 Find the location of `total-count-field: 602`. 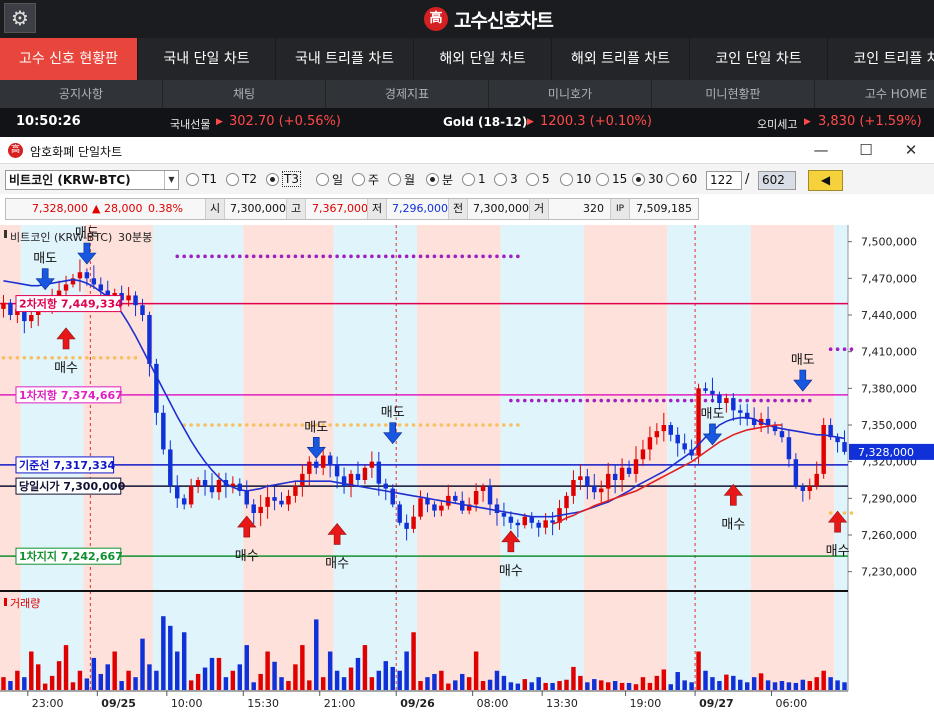

total-count-field: 602 is located at coordinates (777, 180).